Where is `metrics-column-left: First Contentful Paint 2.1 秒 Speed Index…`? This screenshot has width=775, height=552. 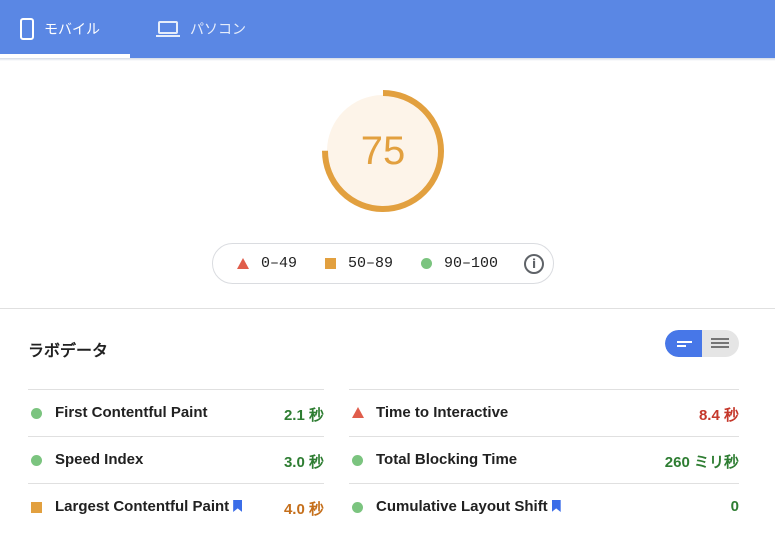 metrics-column-left: First Contentful Paint 2.1 秒 Speed Index… is located at coordinates (176, 459).